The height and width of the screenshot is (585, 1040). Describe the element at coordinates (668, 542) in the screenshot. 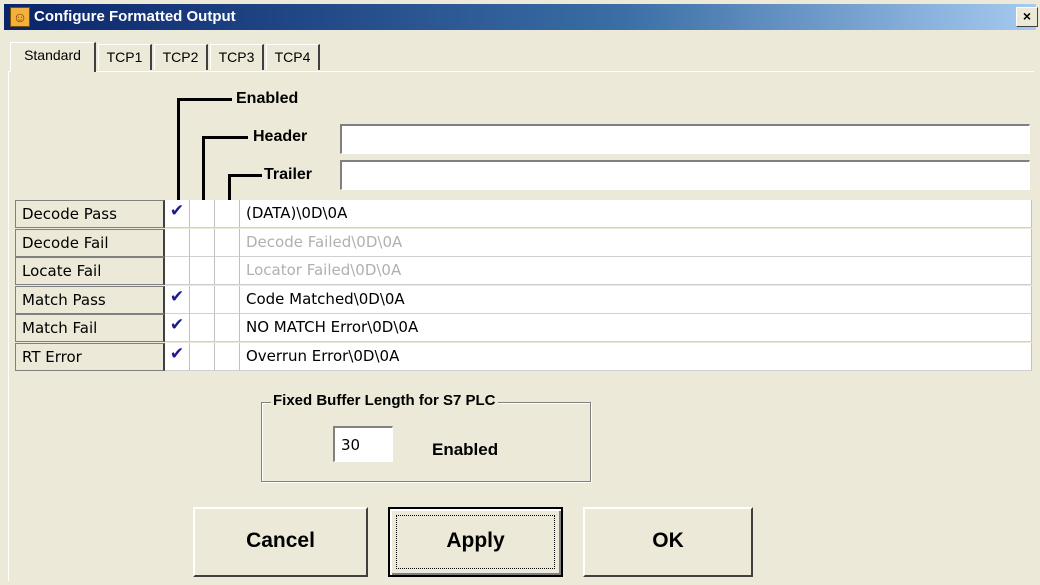

I see `ok-button: OK` at that location.